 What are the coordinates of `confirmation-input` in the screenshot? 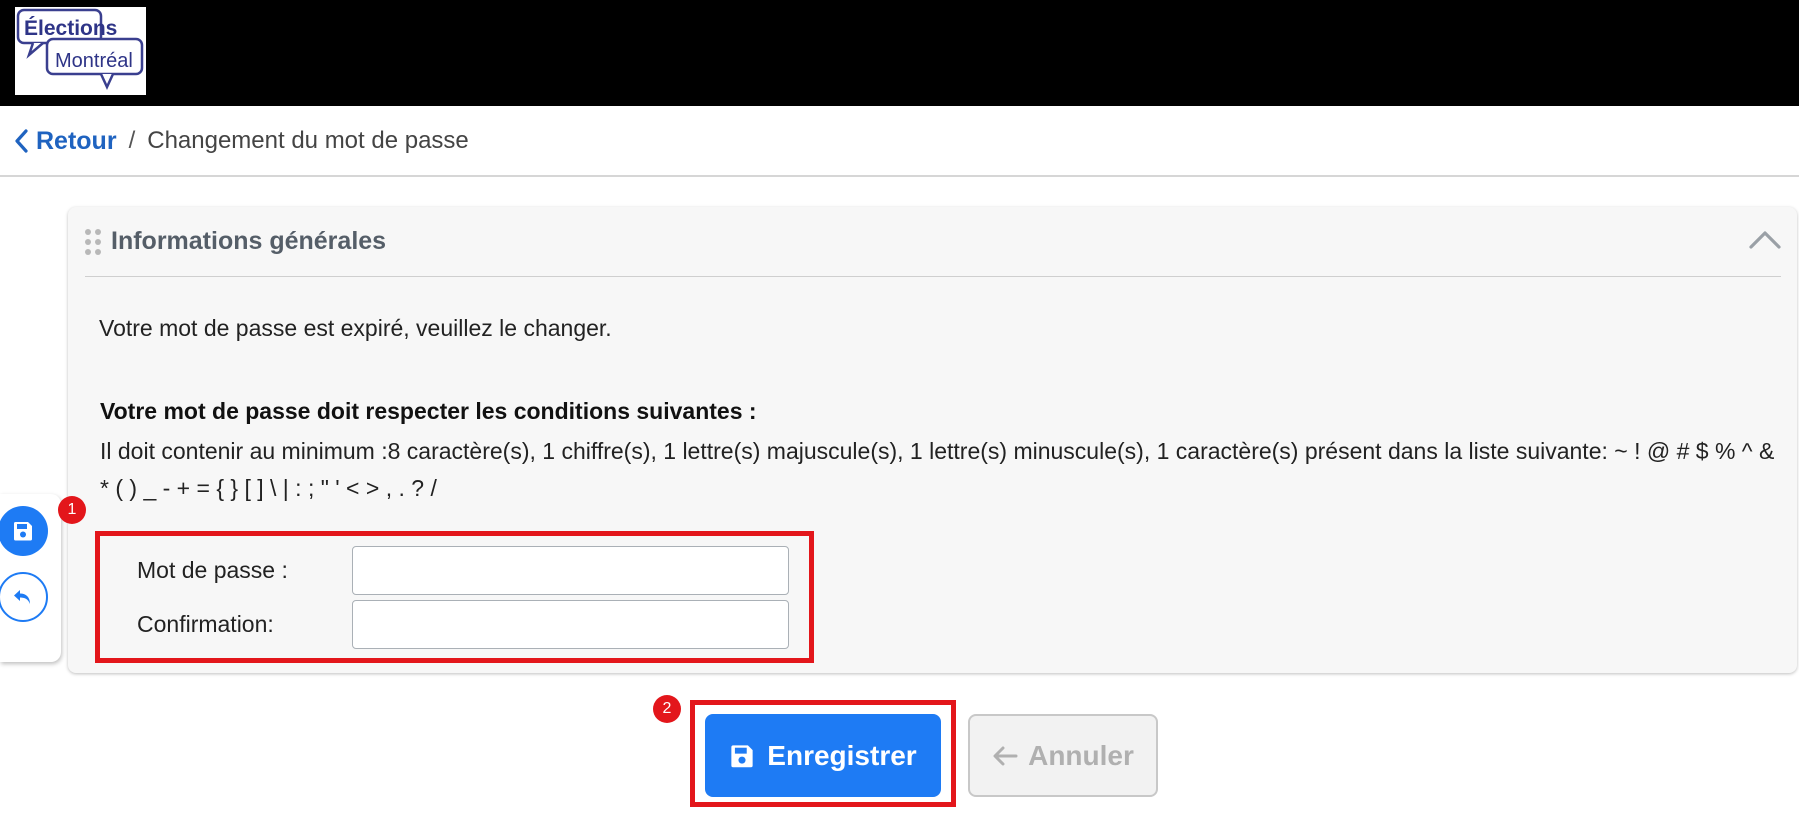 It's located at (570, 624).